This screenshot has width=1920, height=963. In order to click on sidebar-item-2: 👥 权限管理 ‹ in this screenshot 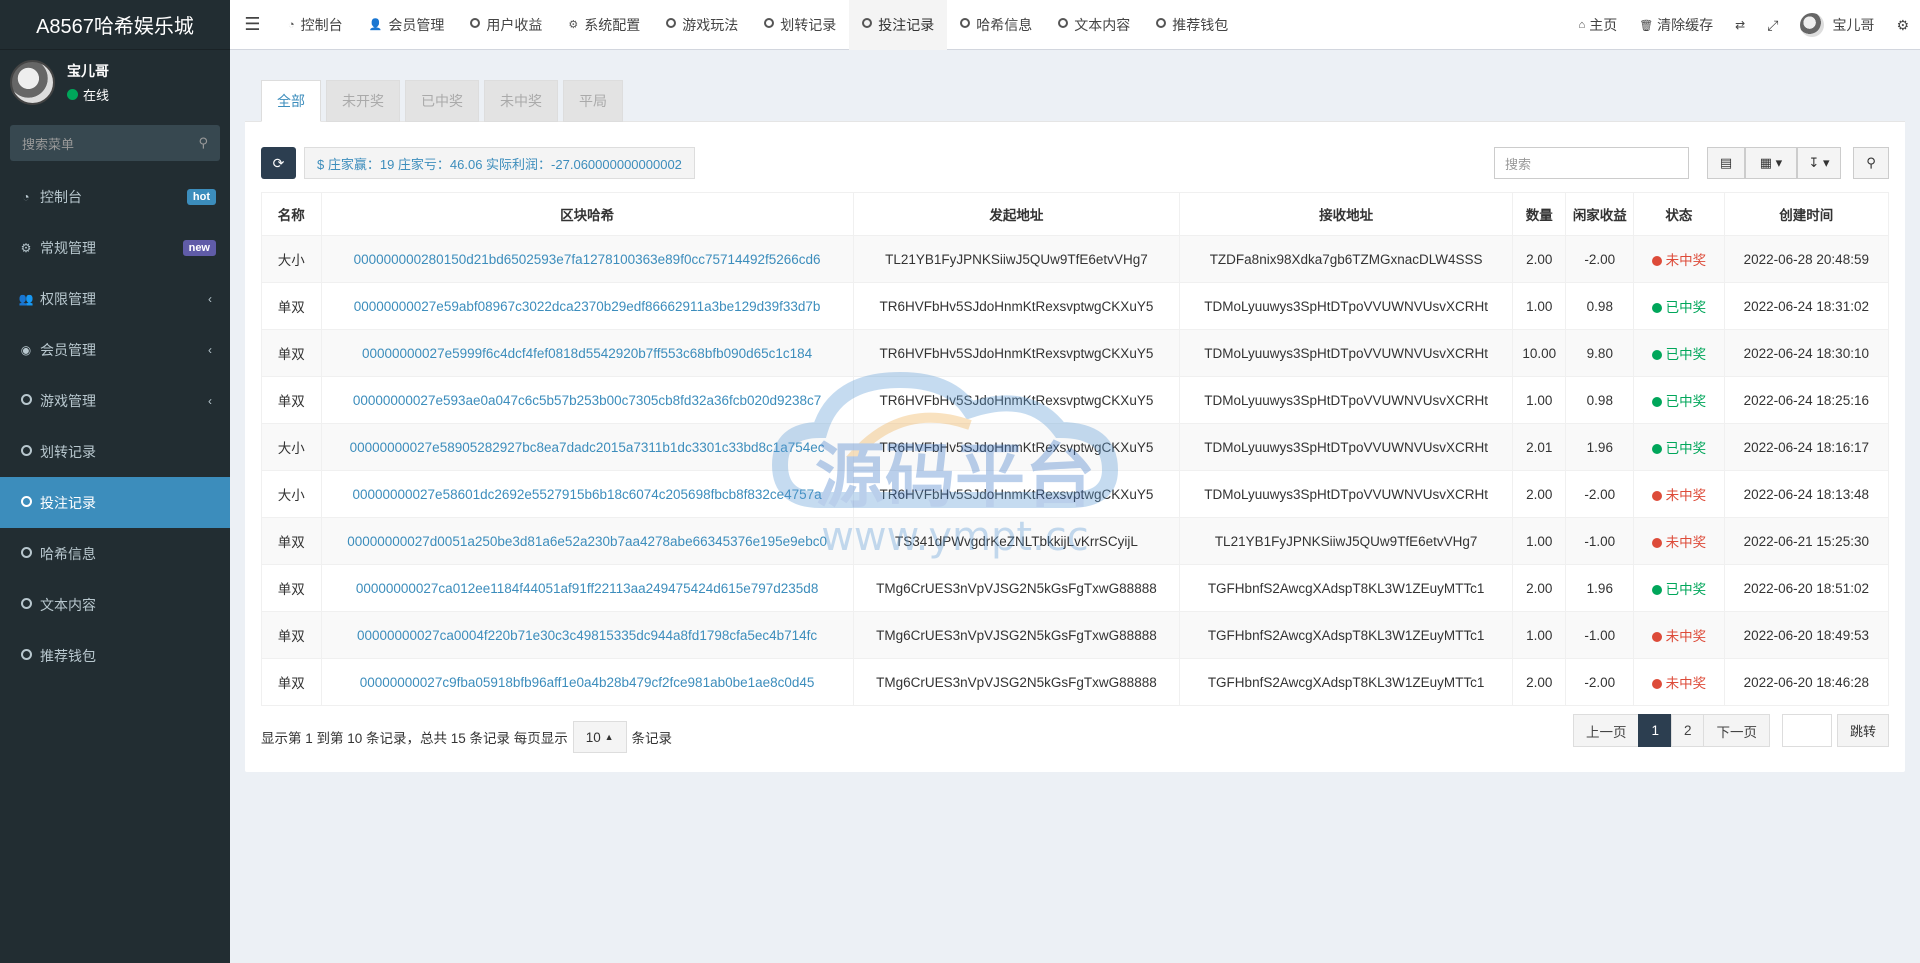, I will do `click(115, 298)`.